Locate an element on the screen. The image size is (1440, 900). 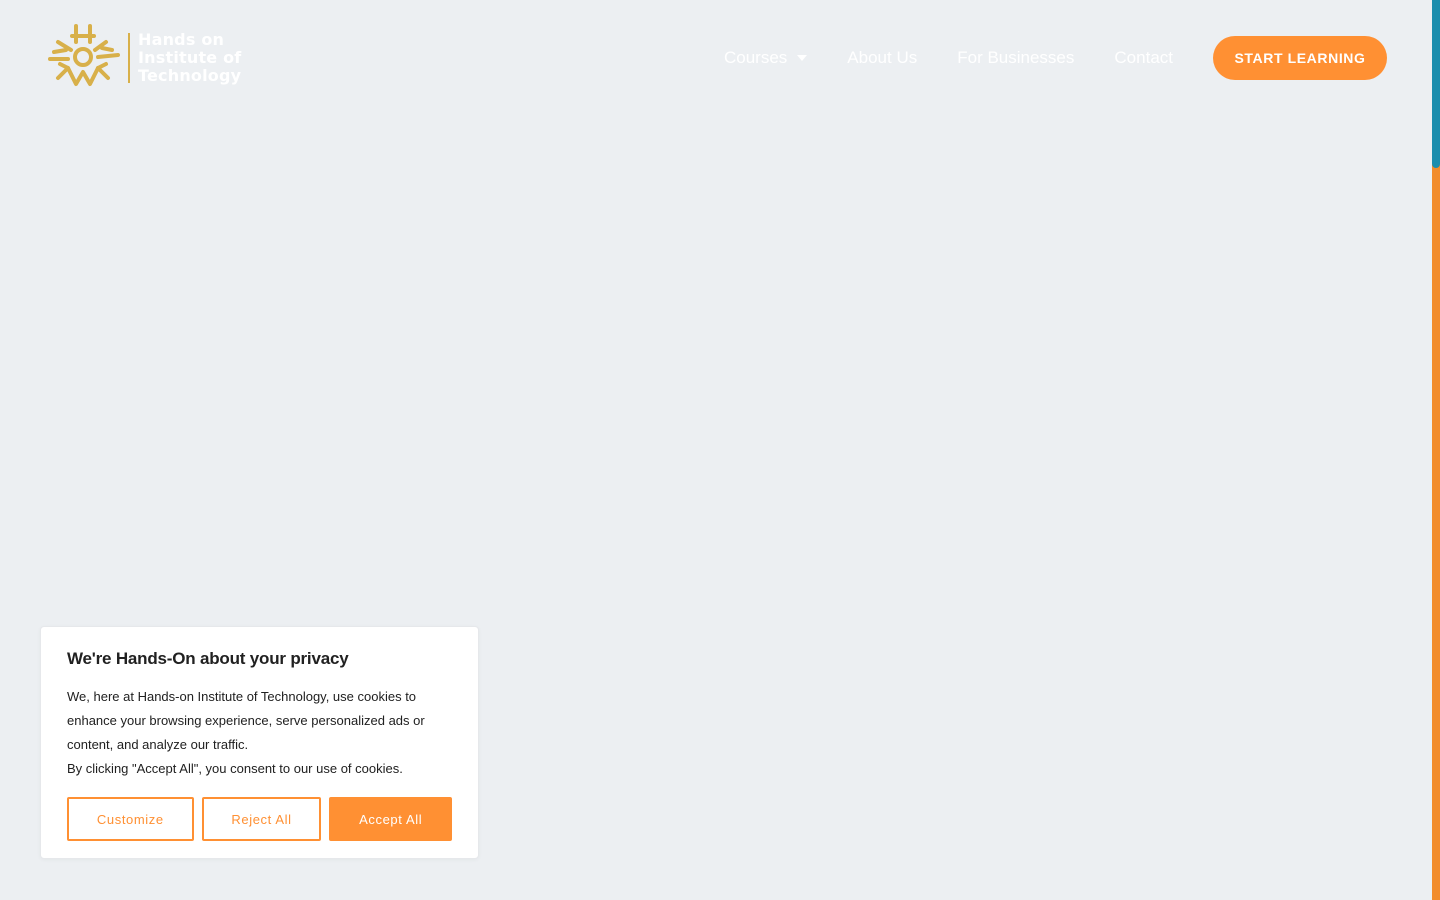
nav-contact-label: Contact is located at coordinates (1143, 57).